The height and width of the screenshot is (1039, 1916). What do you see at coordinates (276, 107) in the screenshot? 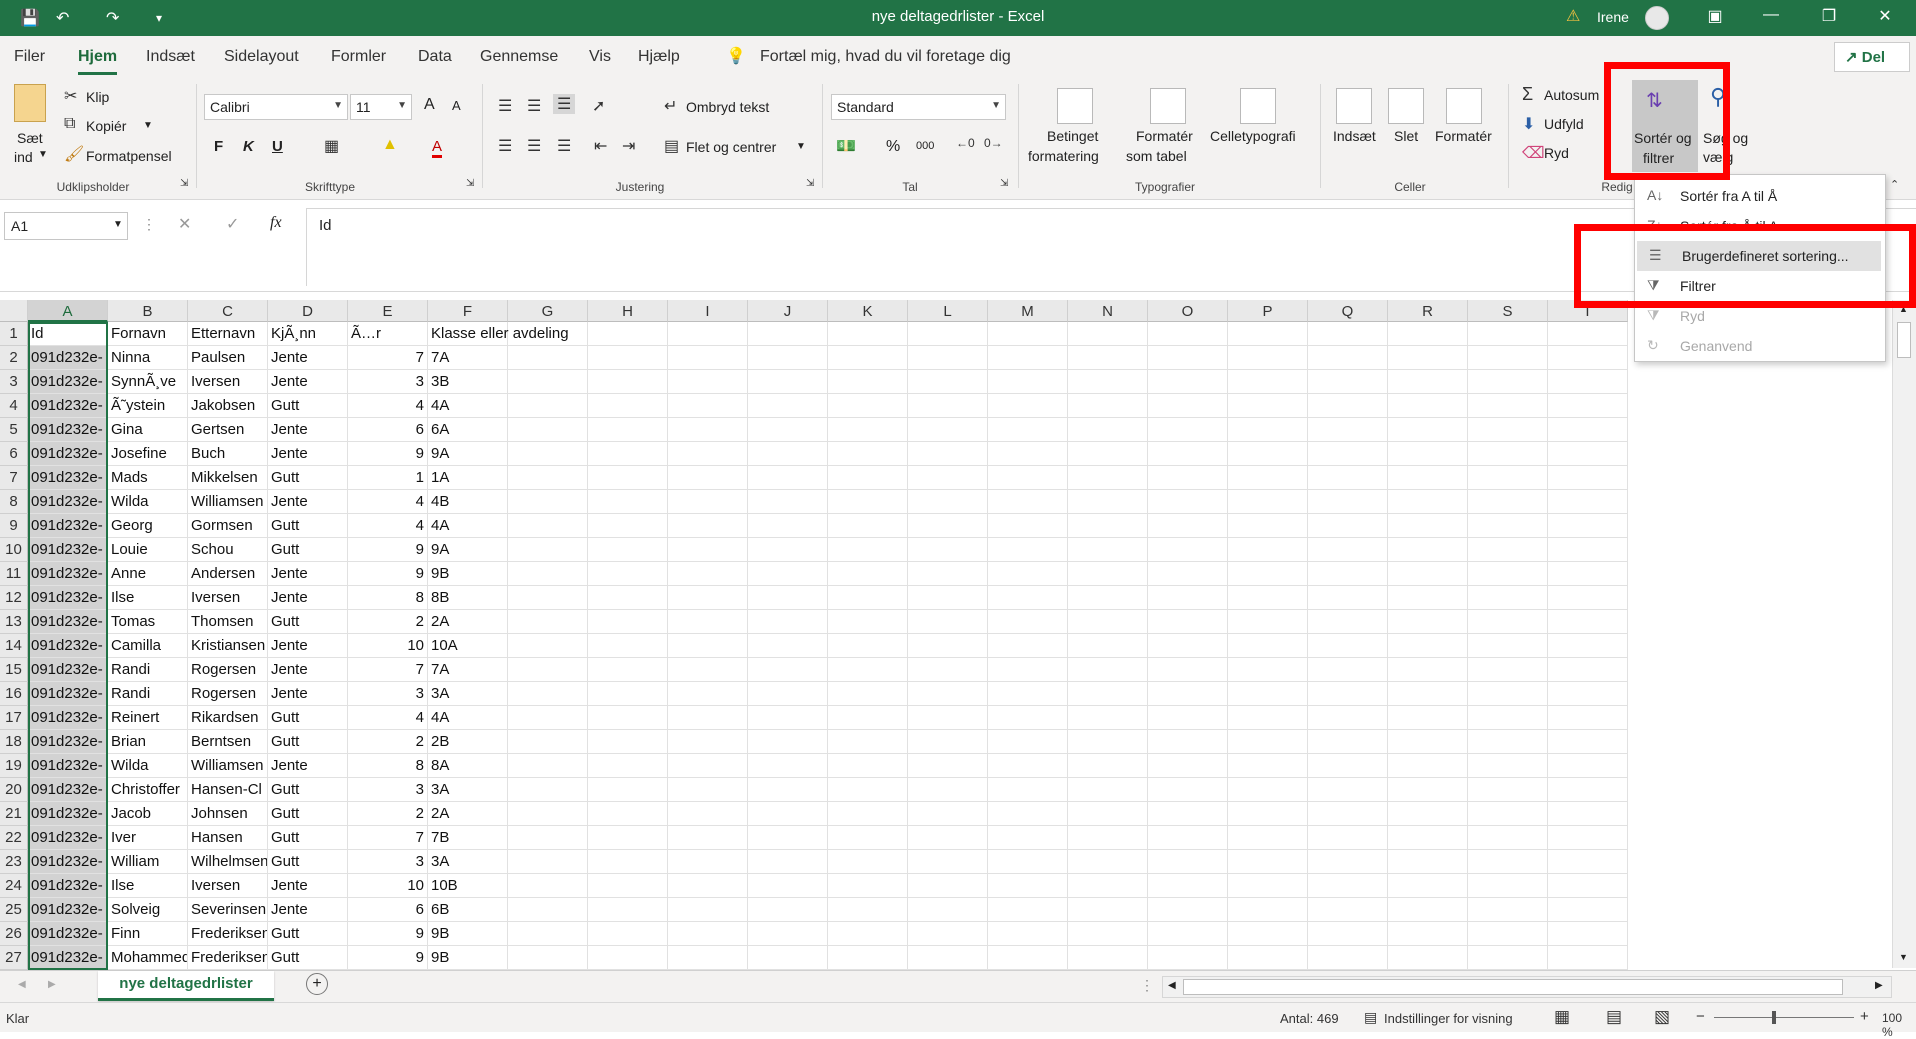
I see `font-name-combo: Calibri ▼` at bounding box center [276, 107].